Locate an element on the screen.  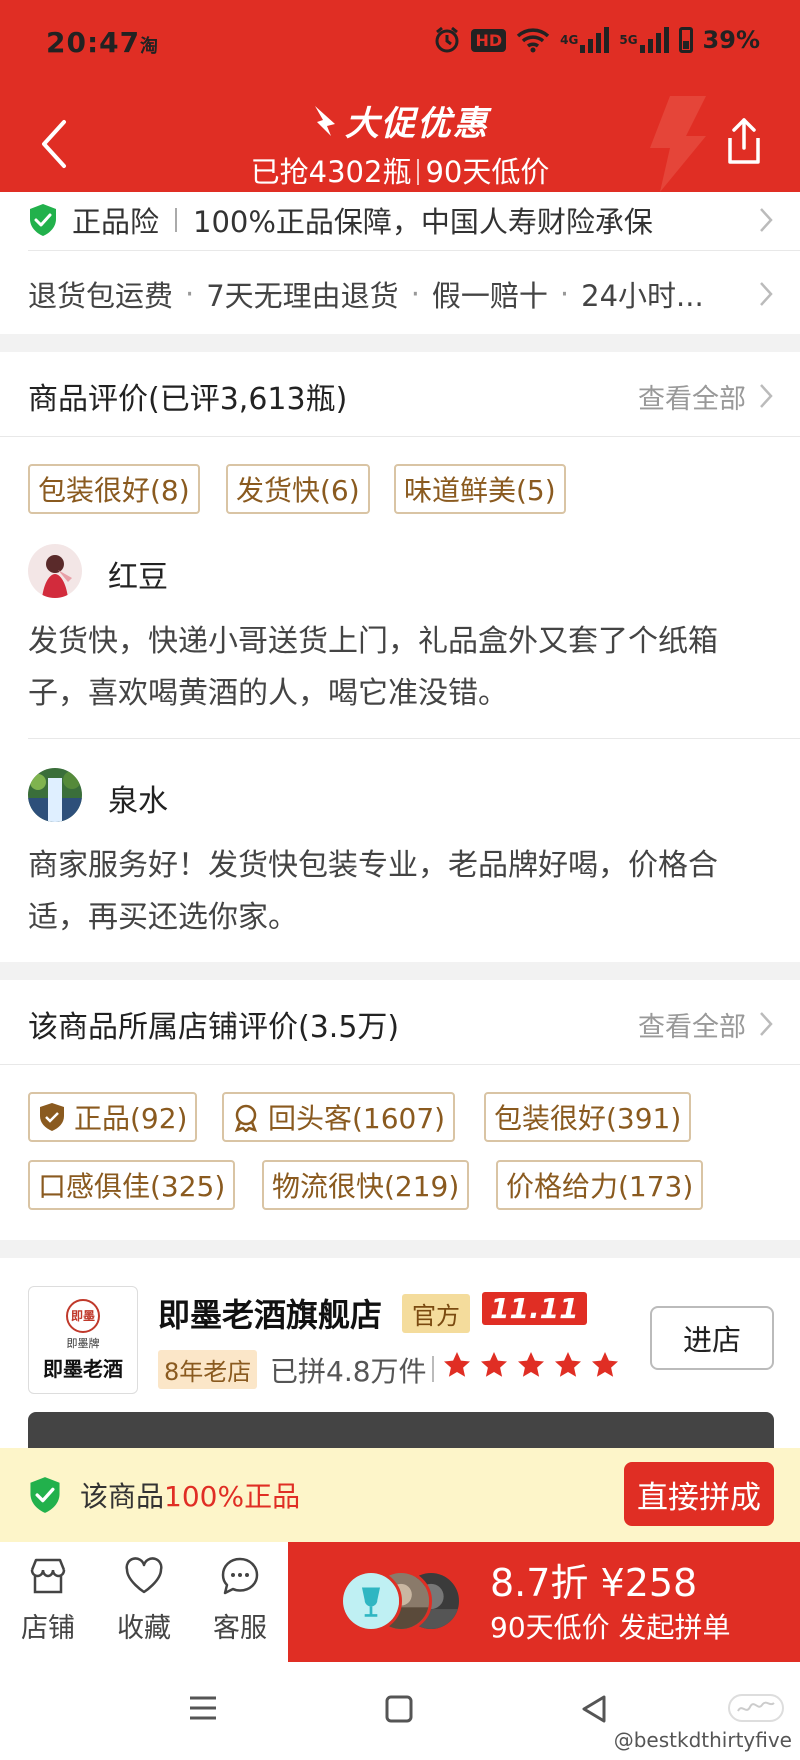
section-title: 商品评价(已评3,613瓶) is located at coordinates (188, 399).